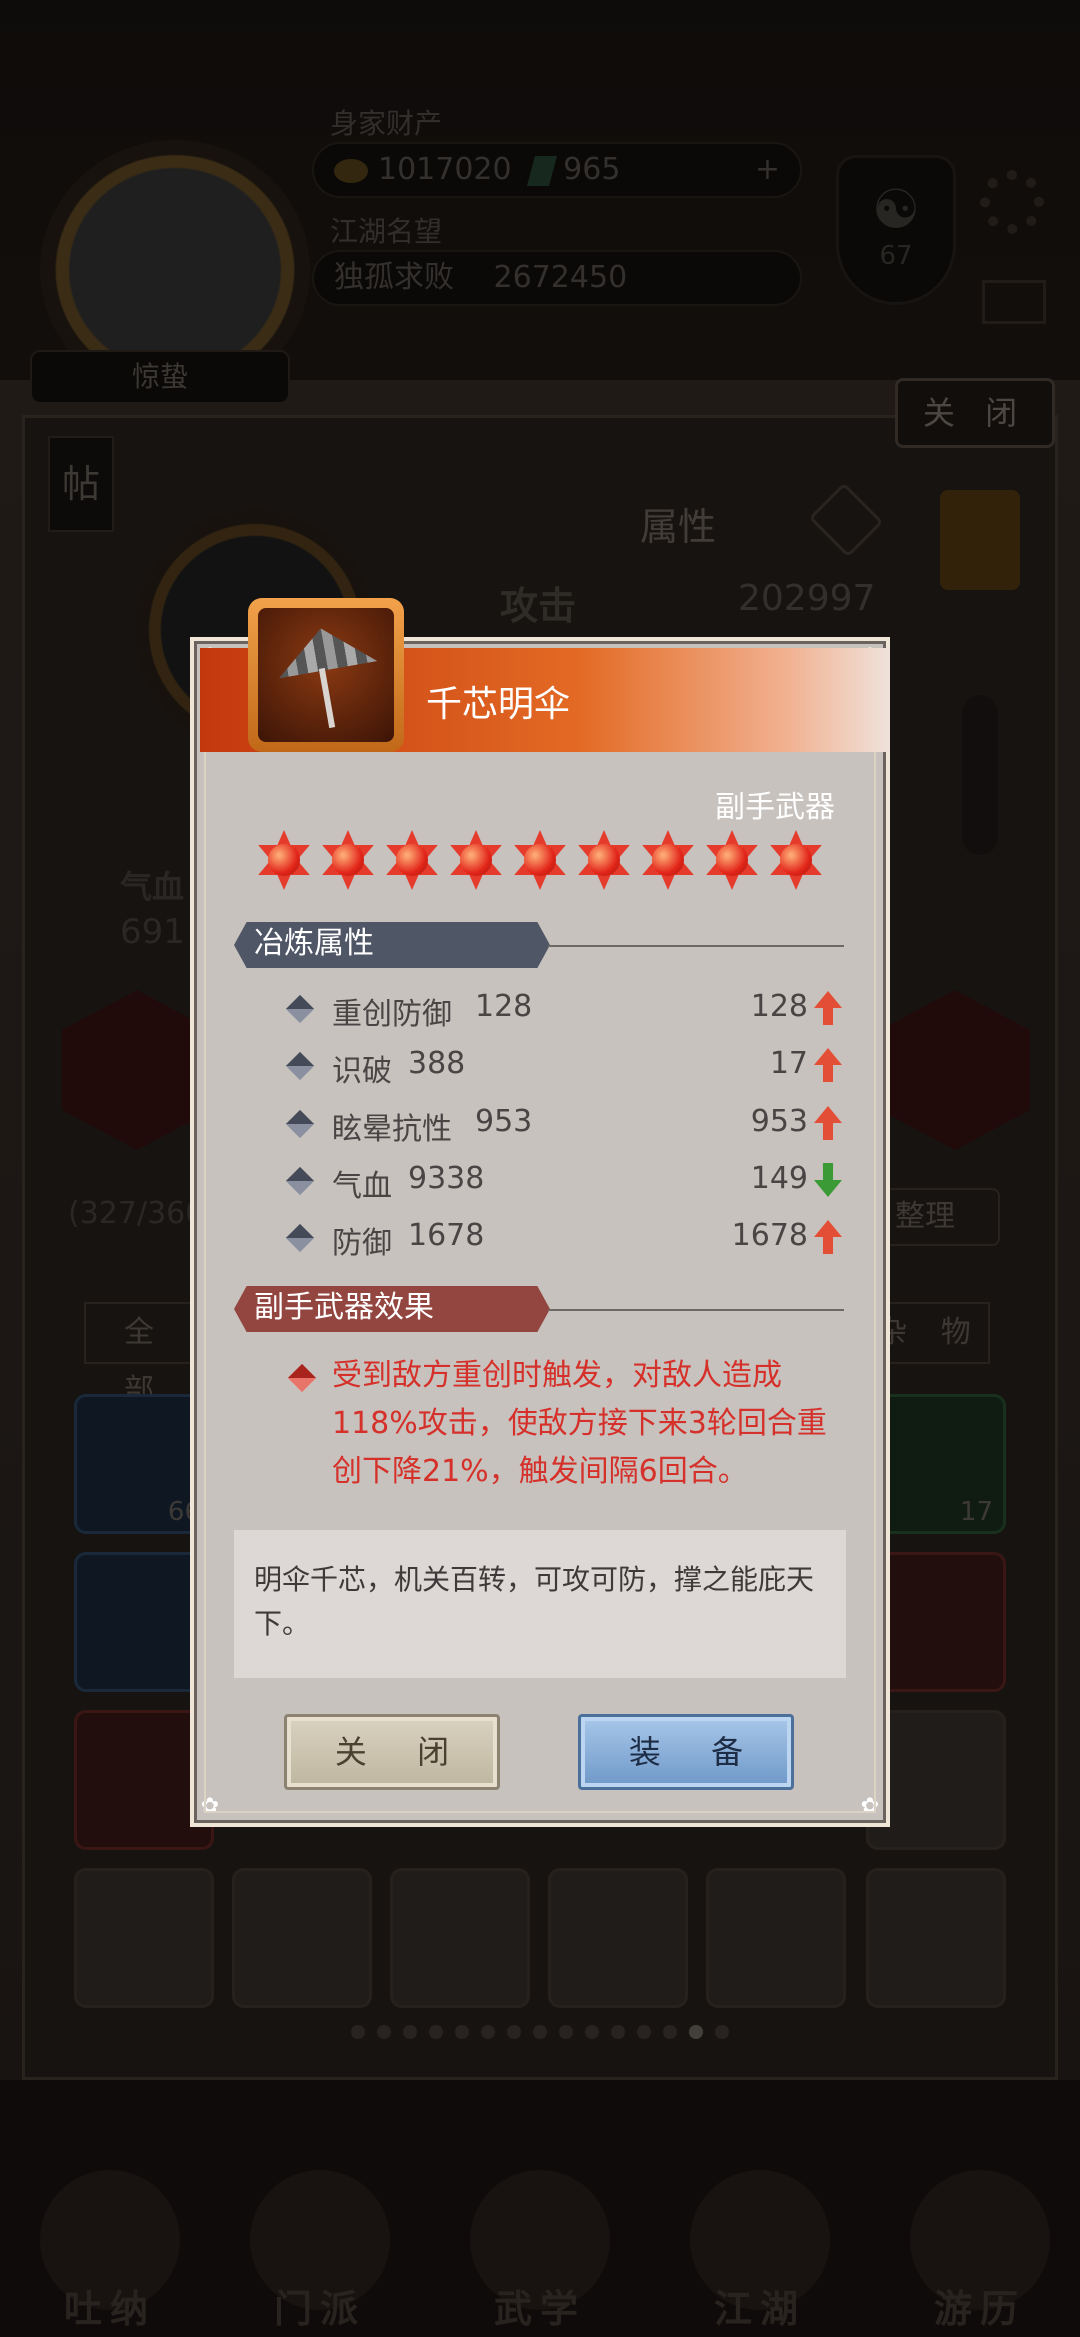 The image size is (1080, 2337). Describe the element at coordinates (563, 1181) in the screenshot. I see `stat-row: 气血 9338 149` at that location.